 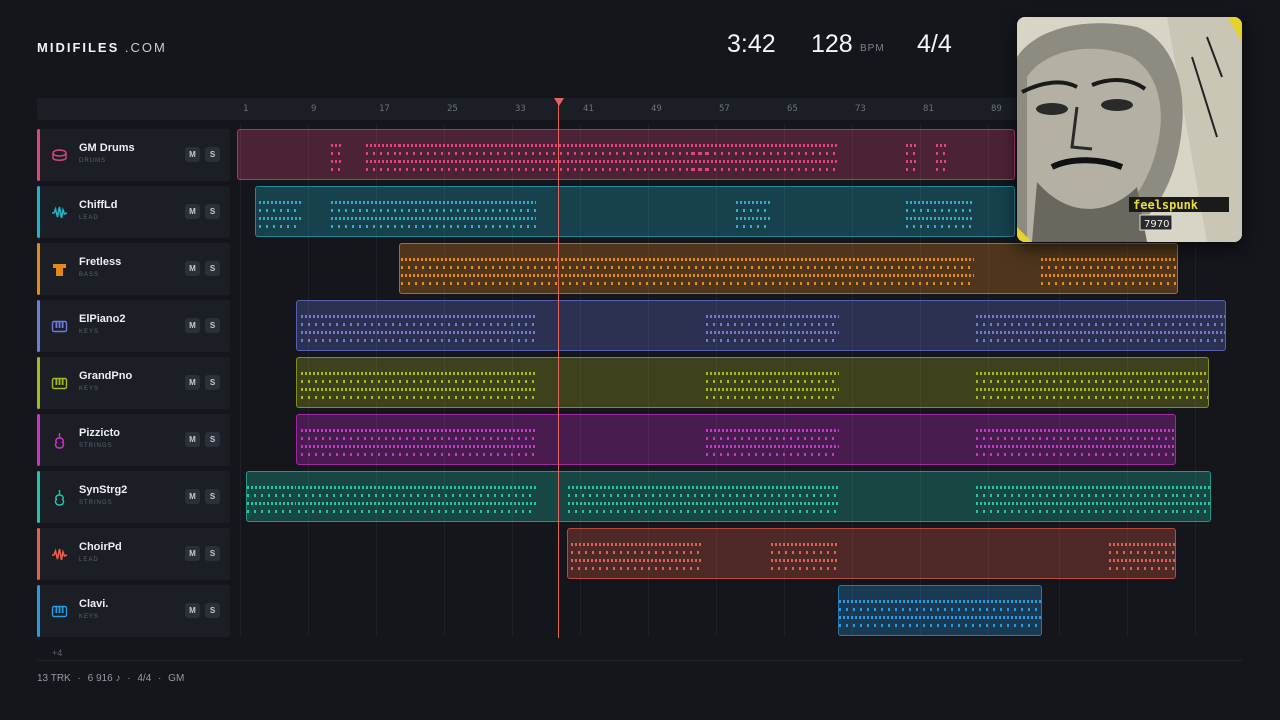 I want to click on track-type: DRUMS, so click(x=92, y=161).